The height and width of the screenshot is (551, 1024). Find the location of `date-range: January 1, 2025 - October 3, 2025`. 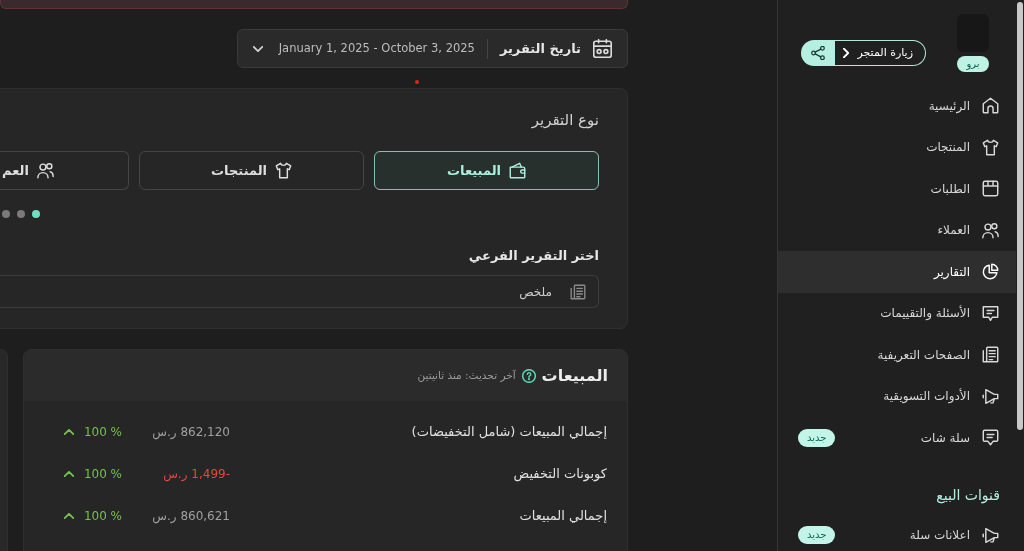

date-range: January 1, 2025 - October 3, 2025 is located at coordinates (376, 48).